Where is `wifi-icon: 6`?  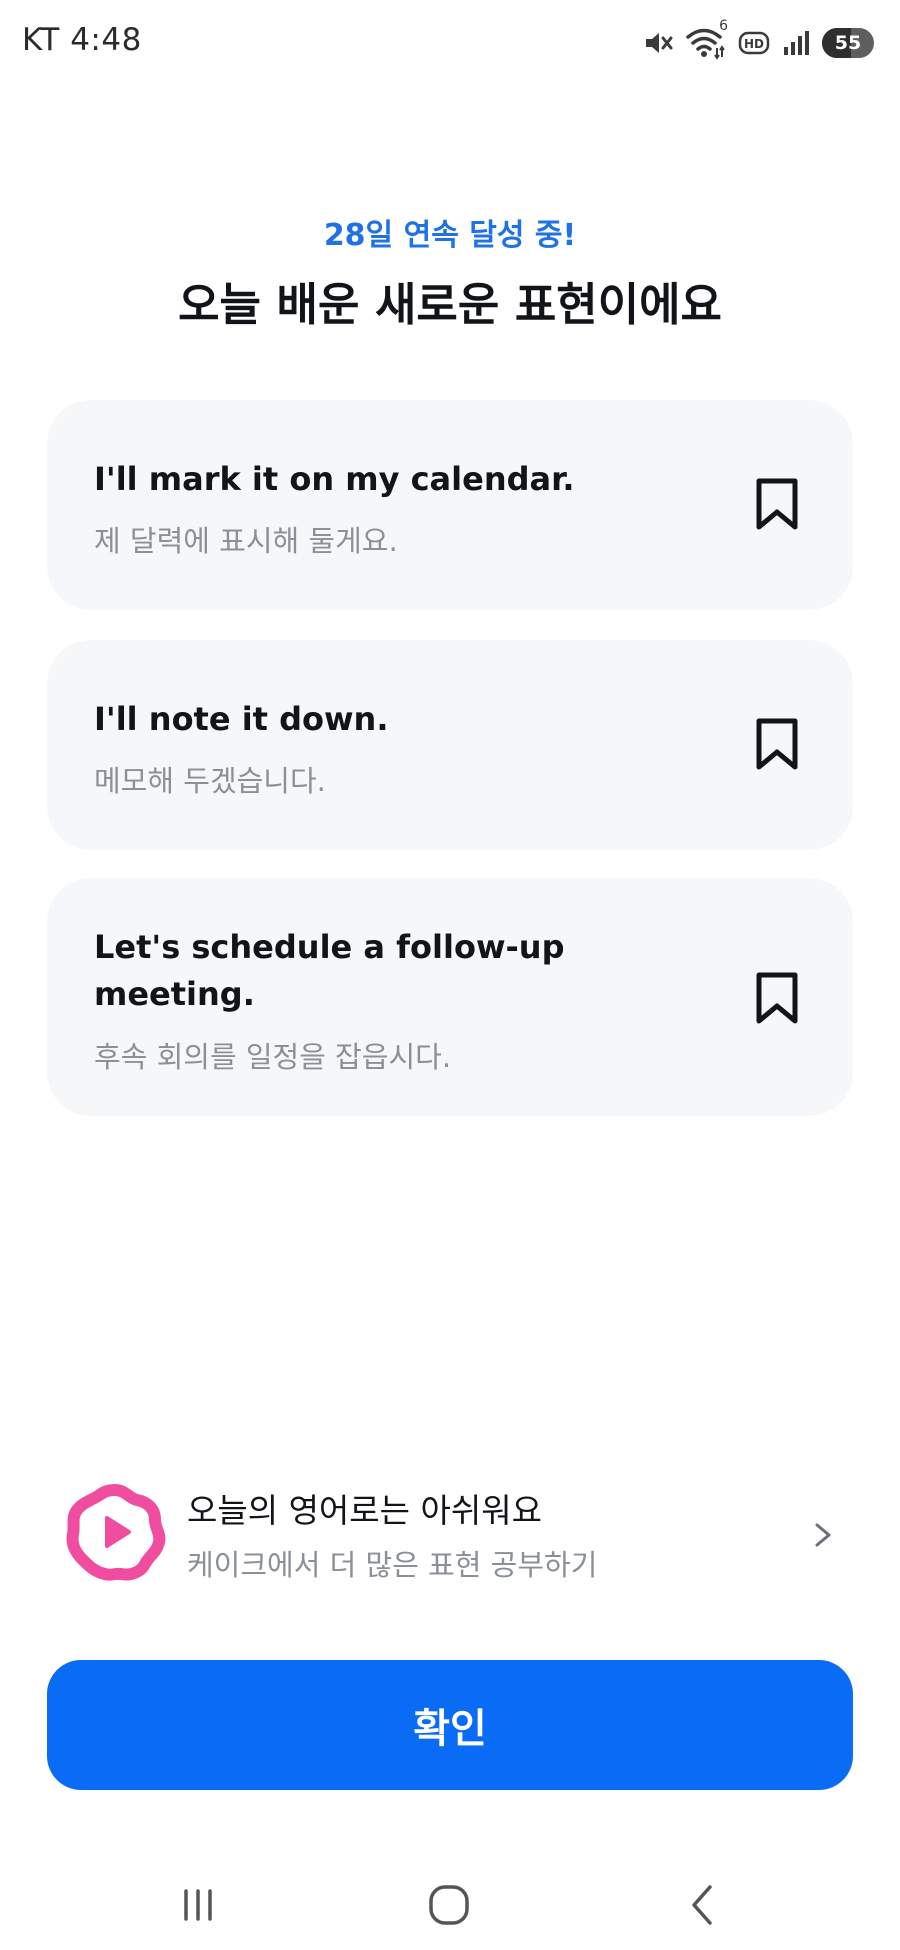
wifi-icon: 6 is located at coordinates (707, 39).